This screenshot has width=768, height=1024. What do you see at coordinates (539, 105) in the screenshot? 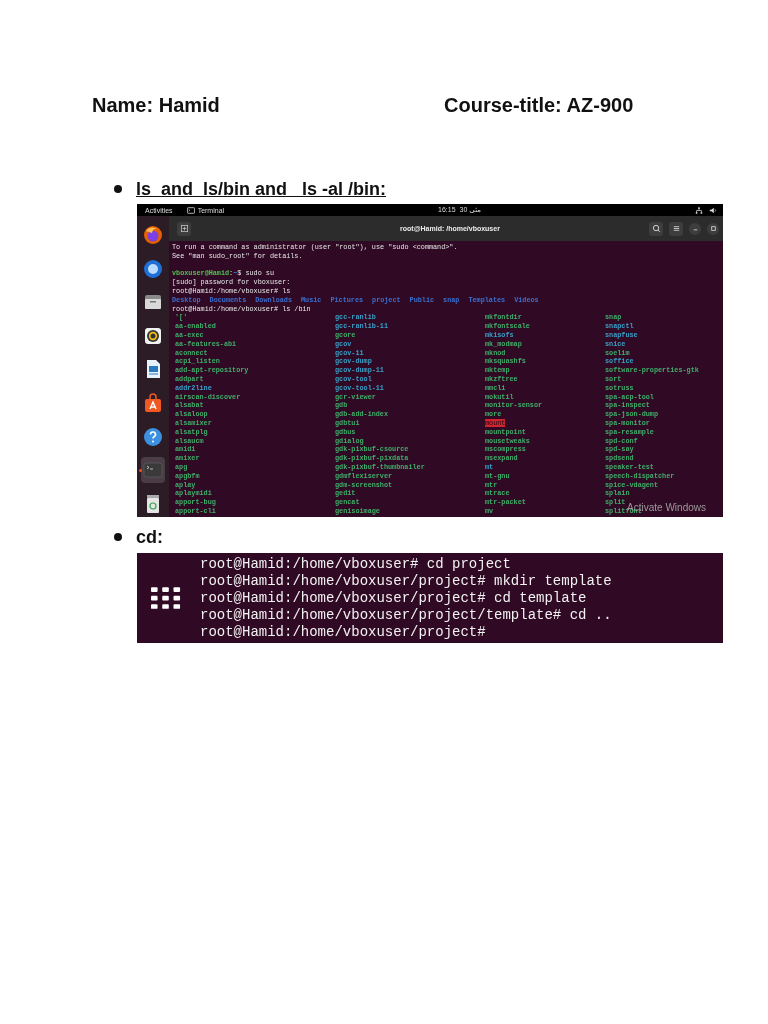
I see `course-title: Course-title: AZ-900` at bounding box center [539, 105].